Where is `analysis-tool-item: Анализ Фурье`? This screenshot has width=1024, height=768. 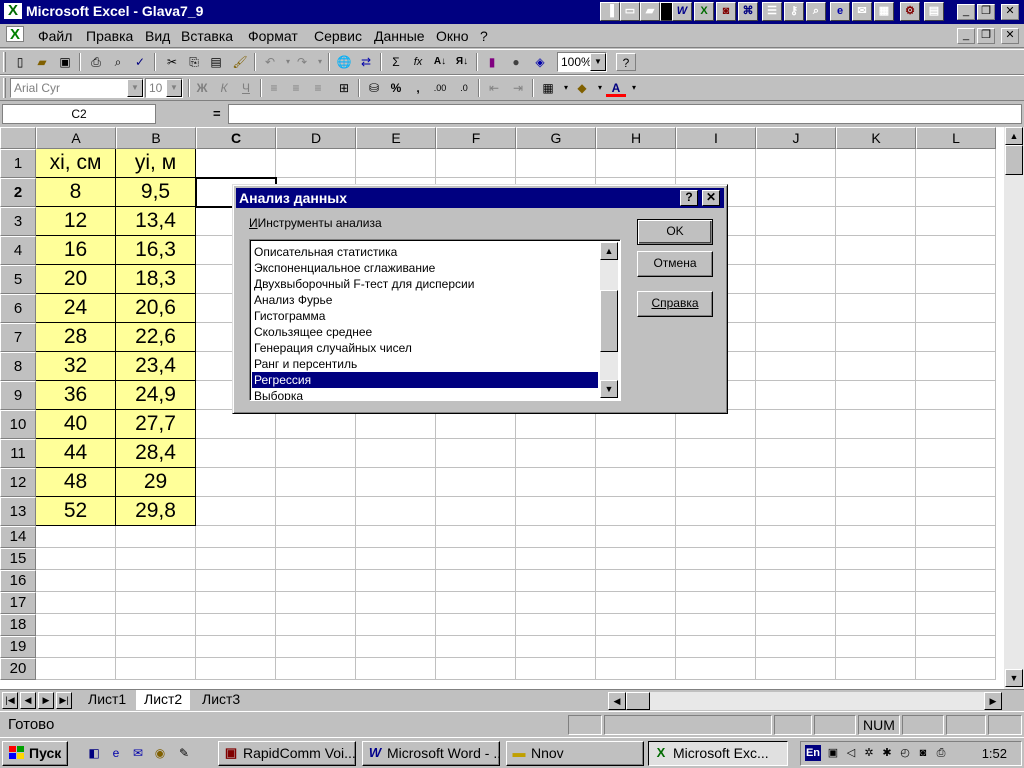 analysis-tool-item: Анализ Фурье is located at coordinates (425, 300).